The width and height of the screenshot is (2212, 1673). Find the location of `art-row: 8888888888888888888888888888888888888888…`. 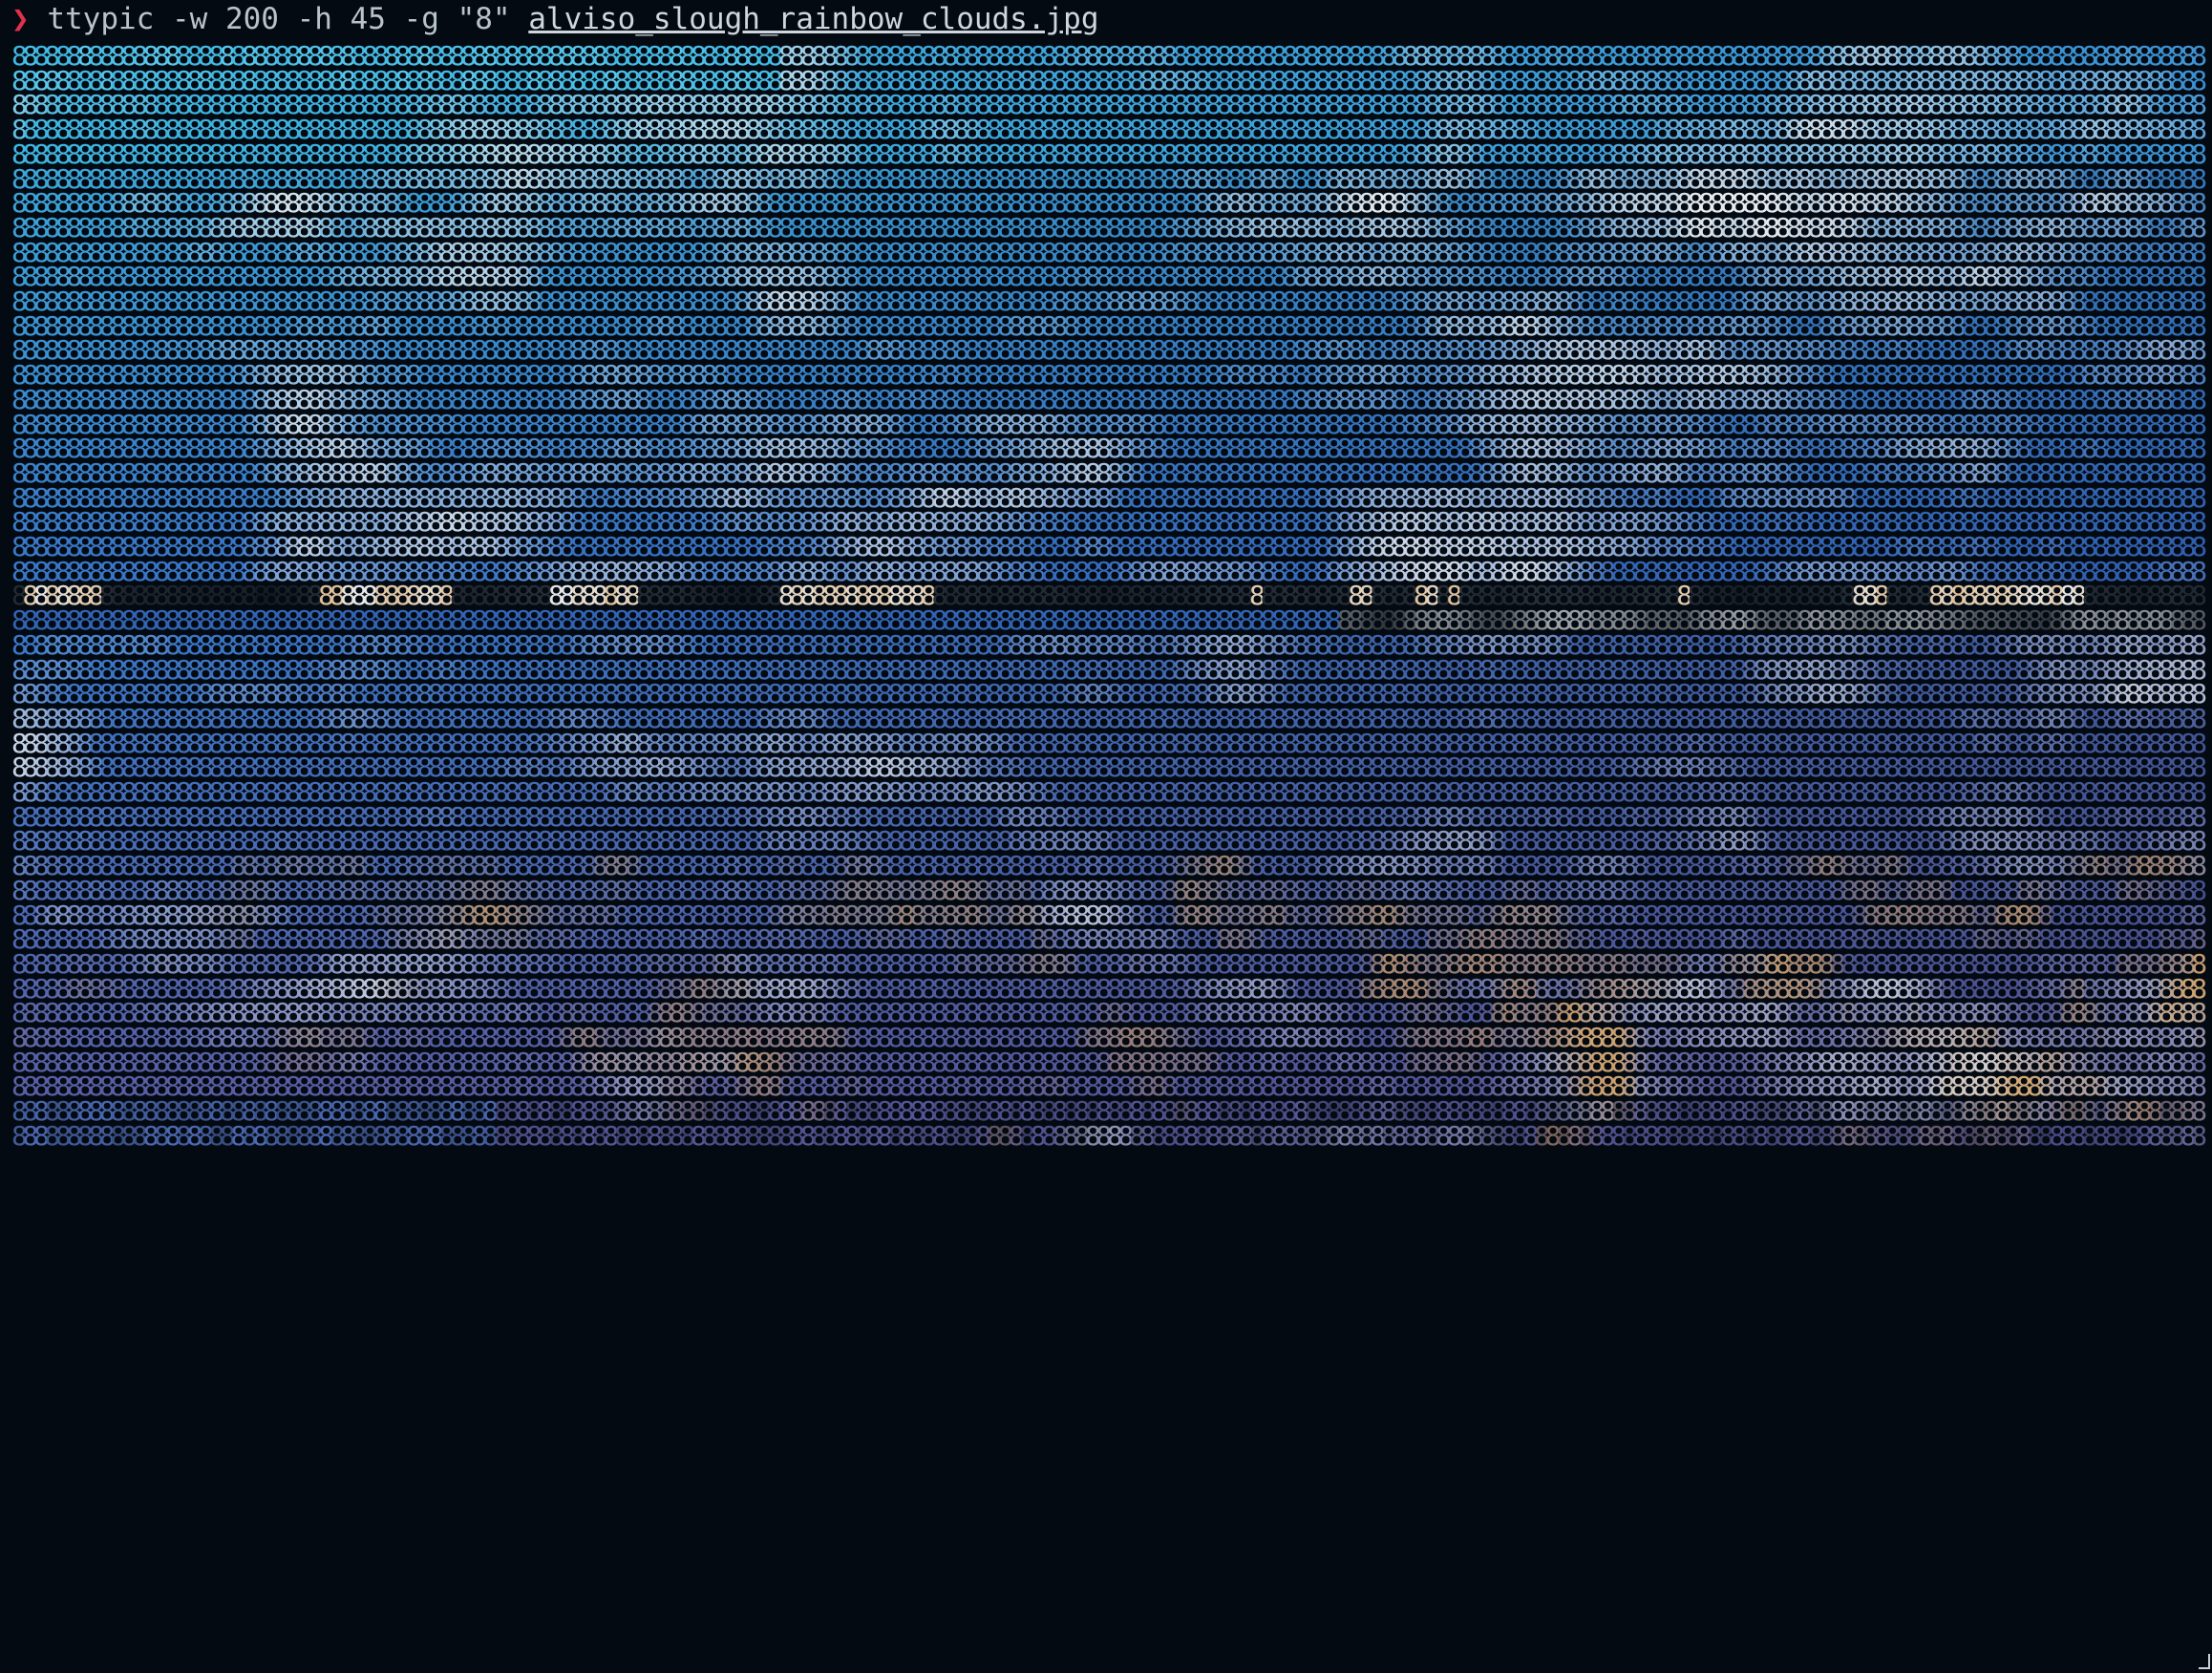

art-row: 8888888888888888888888888888888888888888… is located at coordinates (1109, 1135).